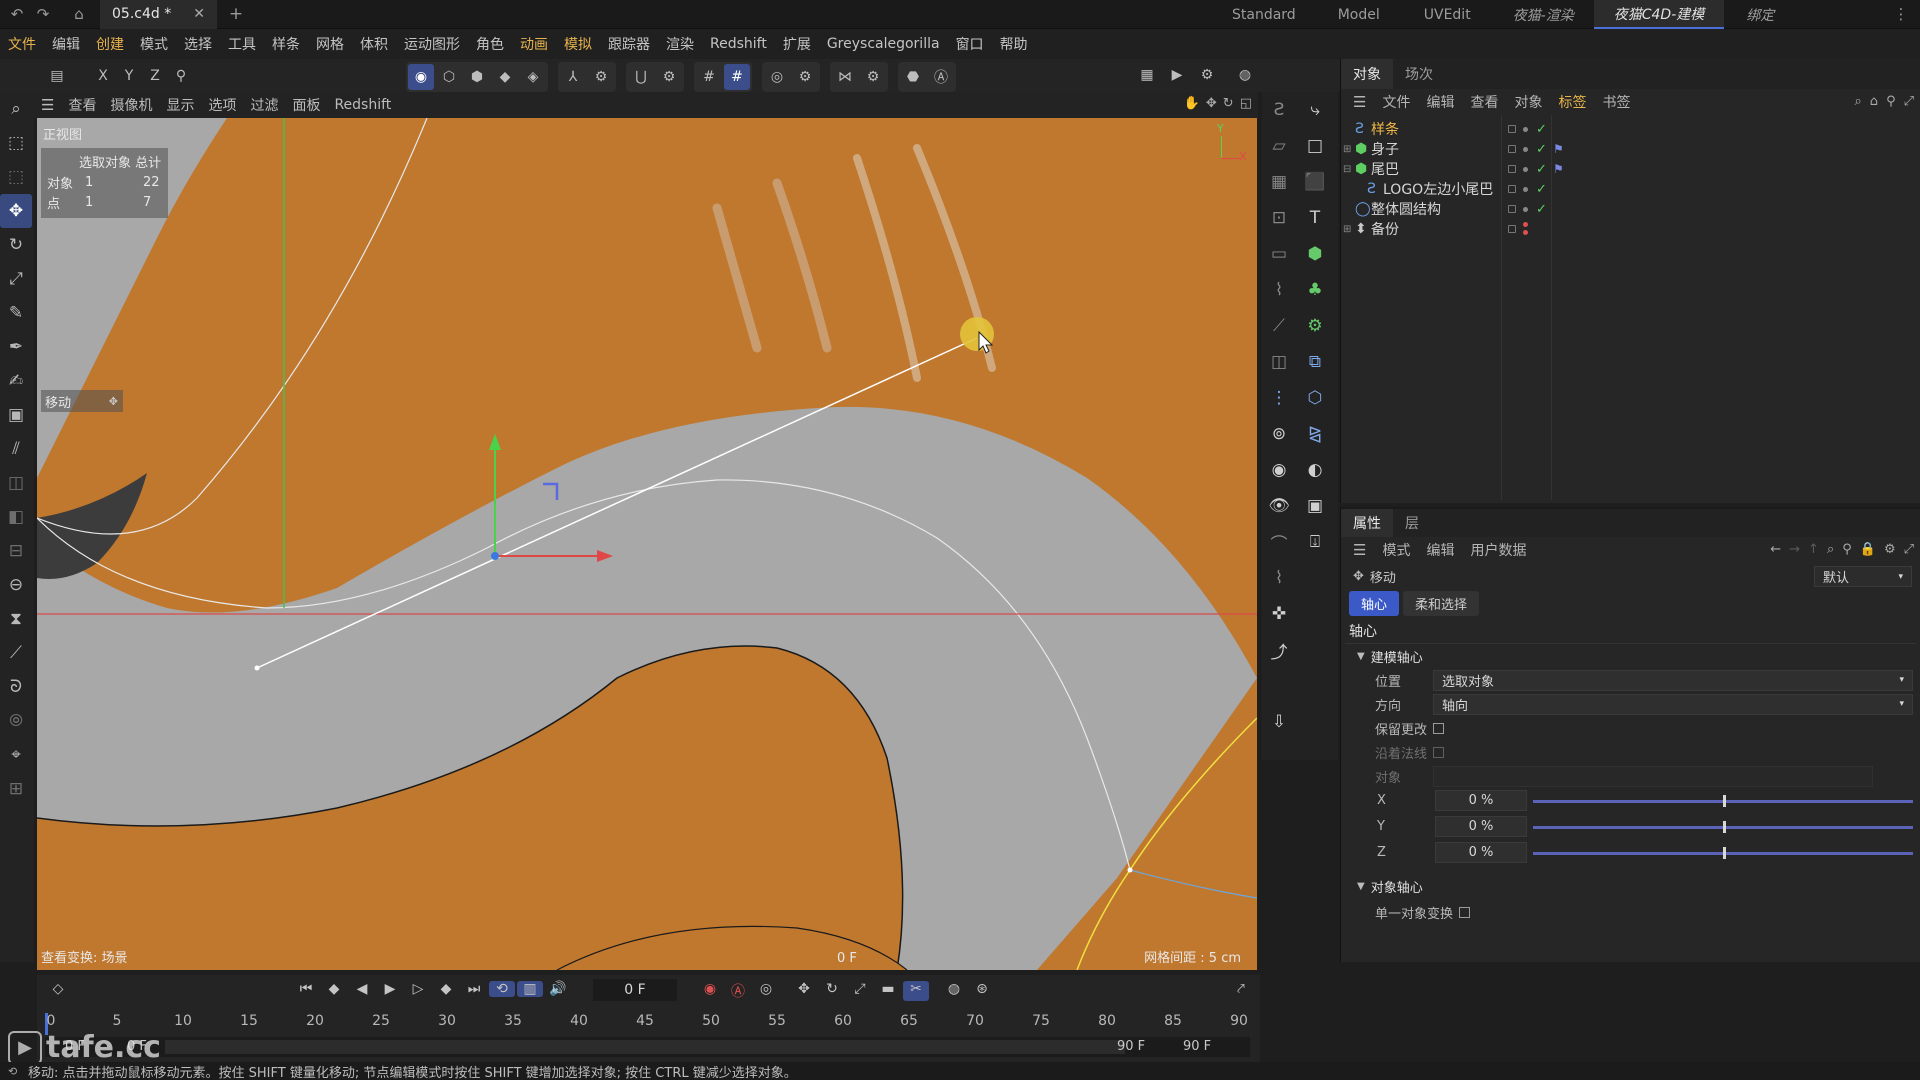  Describe the element at coordinates (16, 789) in the screenshot. I see `workplane-tool-icon: ⊞` at that location.